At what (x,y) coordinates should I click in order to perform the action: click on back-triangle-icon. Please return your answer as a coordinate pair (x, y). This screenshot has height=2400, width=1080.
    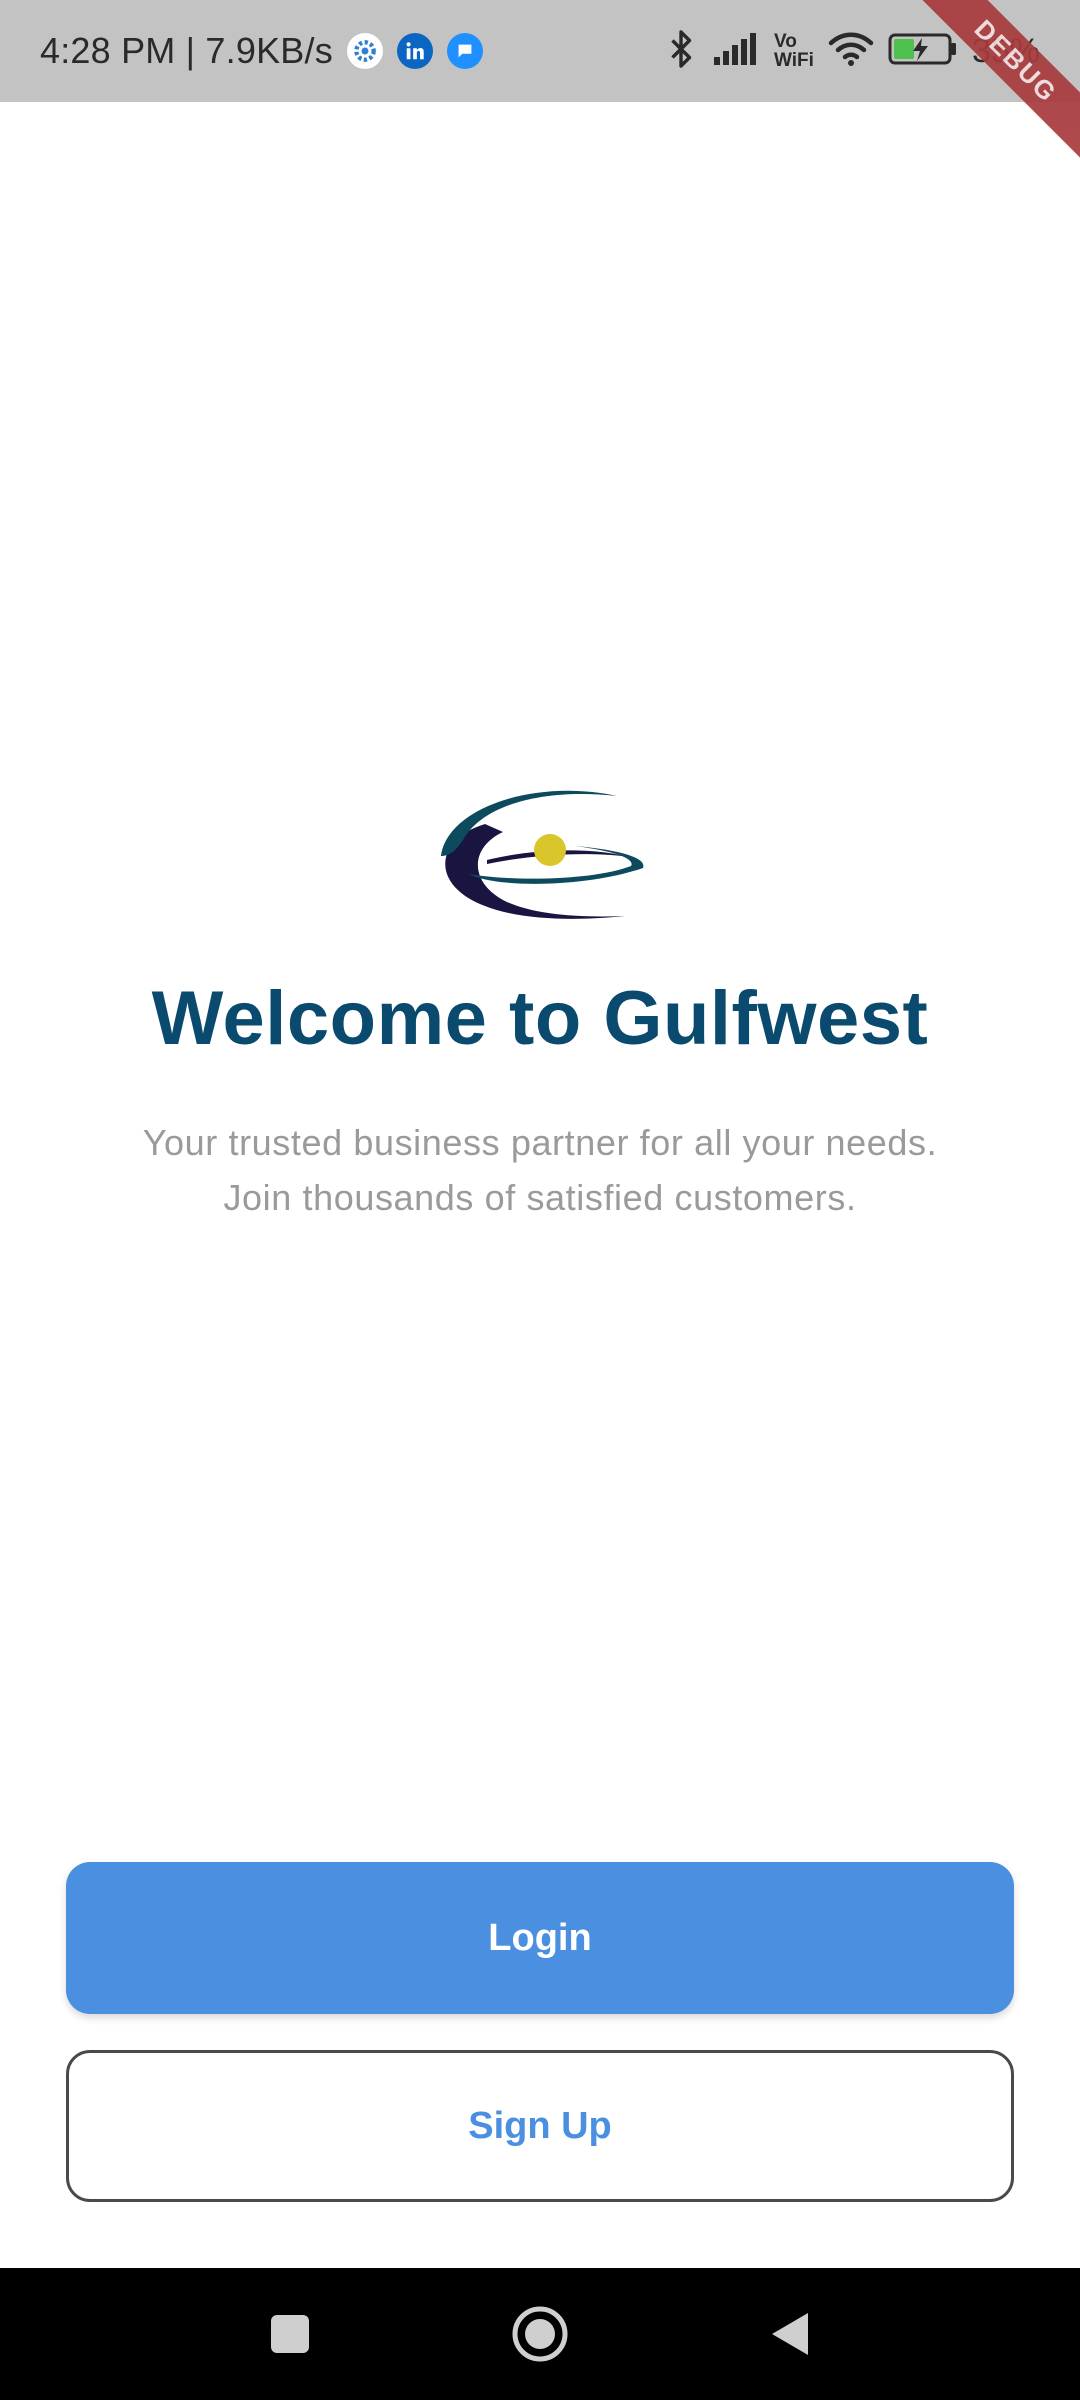
    Looking at the image, I should click on (790, 2334).